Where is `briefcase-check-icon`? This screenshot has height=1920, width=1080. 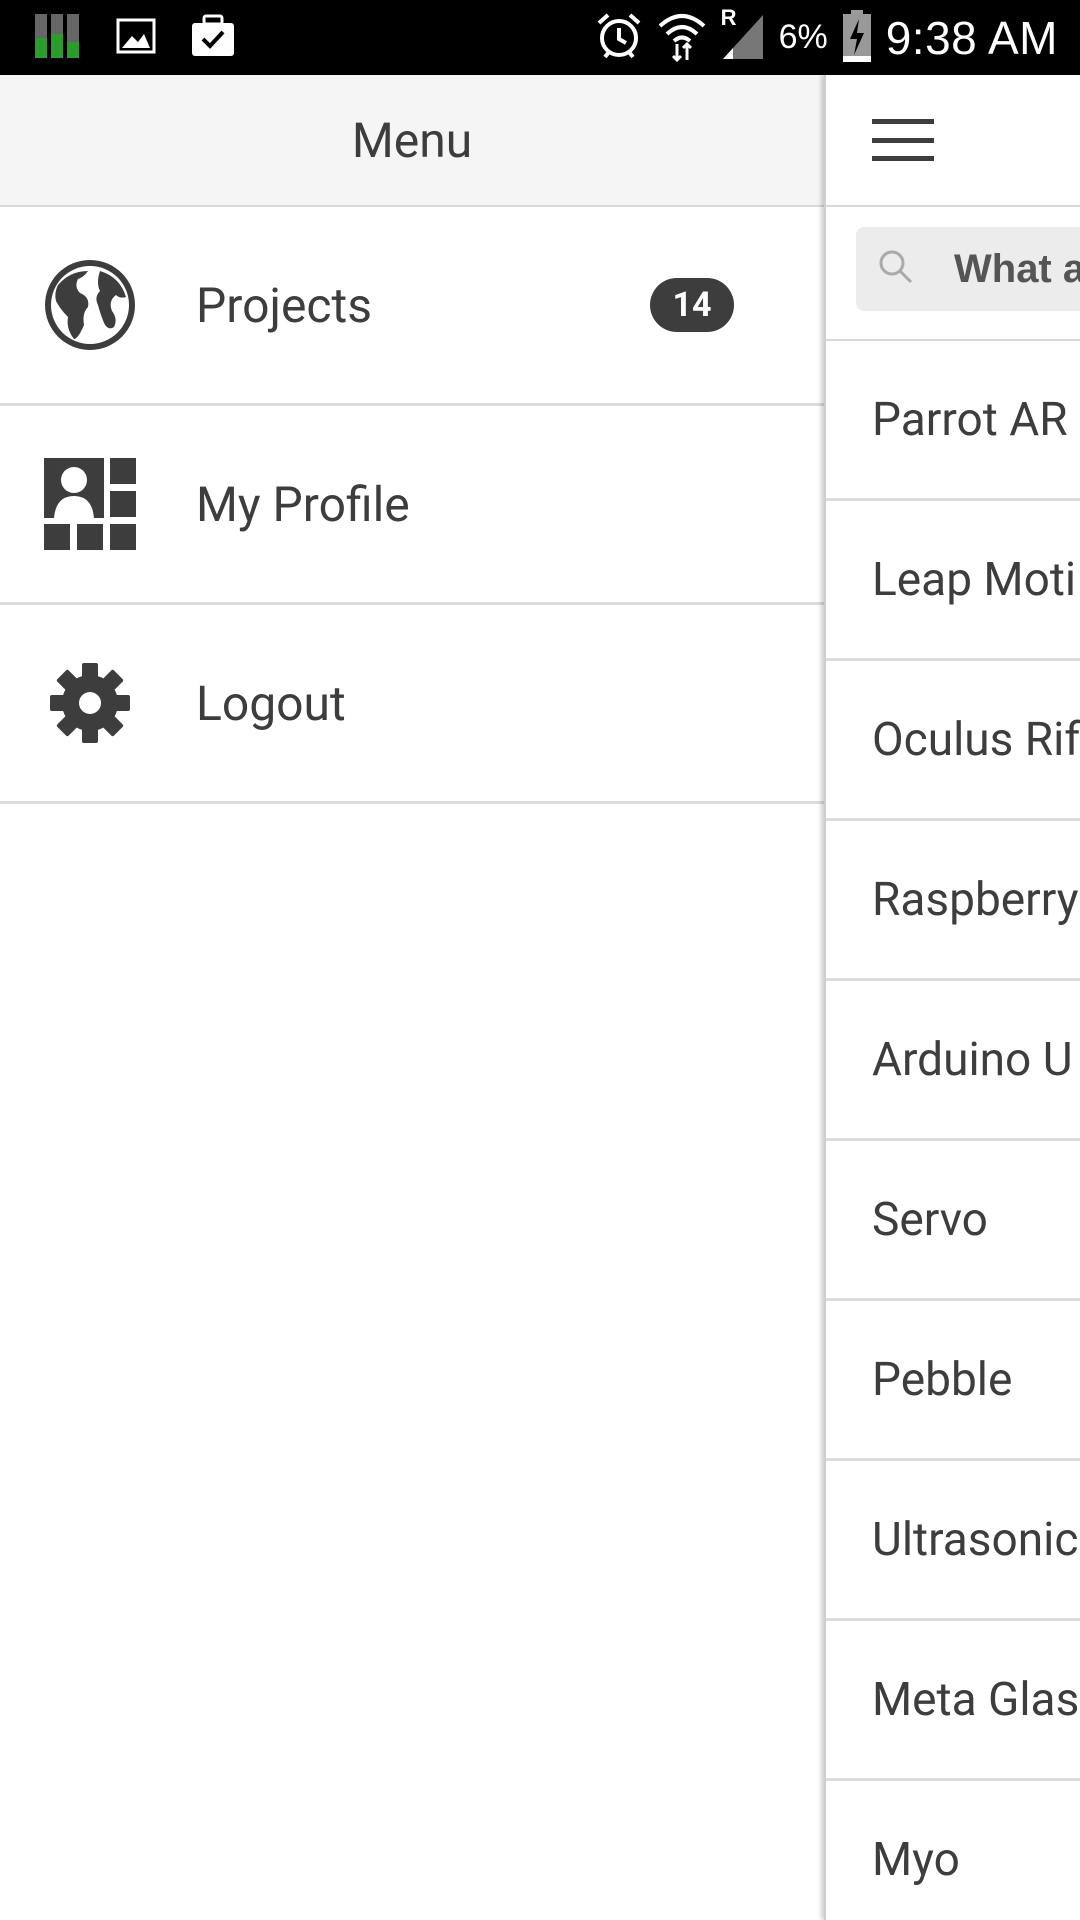 briefcase-check-icon is located at coordinates (213, 38).